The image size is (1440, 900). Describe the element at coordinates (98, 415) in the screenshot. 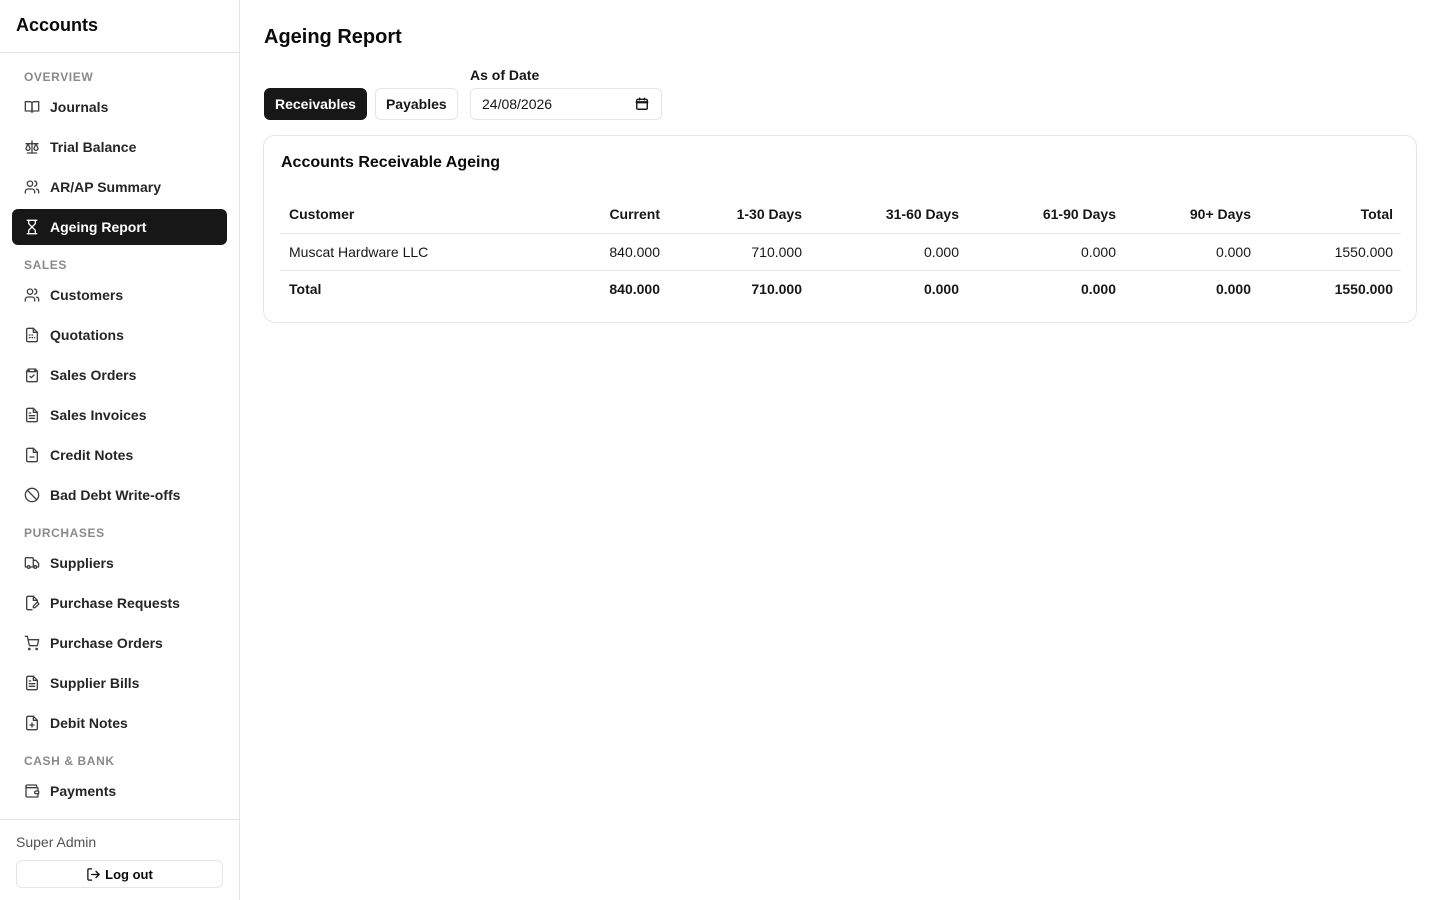

I see `sidebar-item-label: Sales Invoices` at that location.